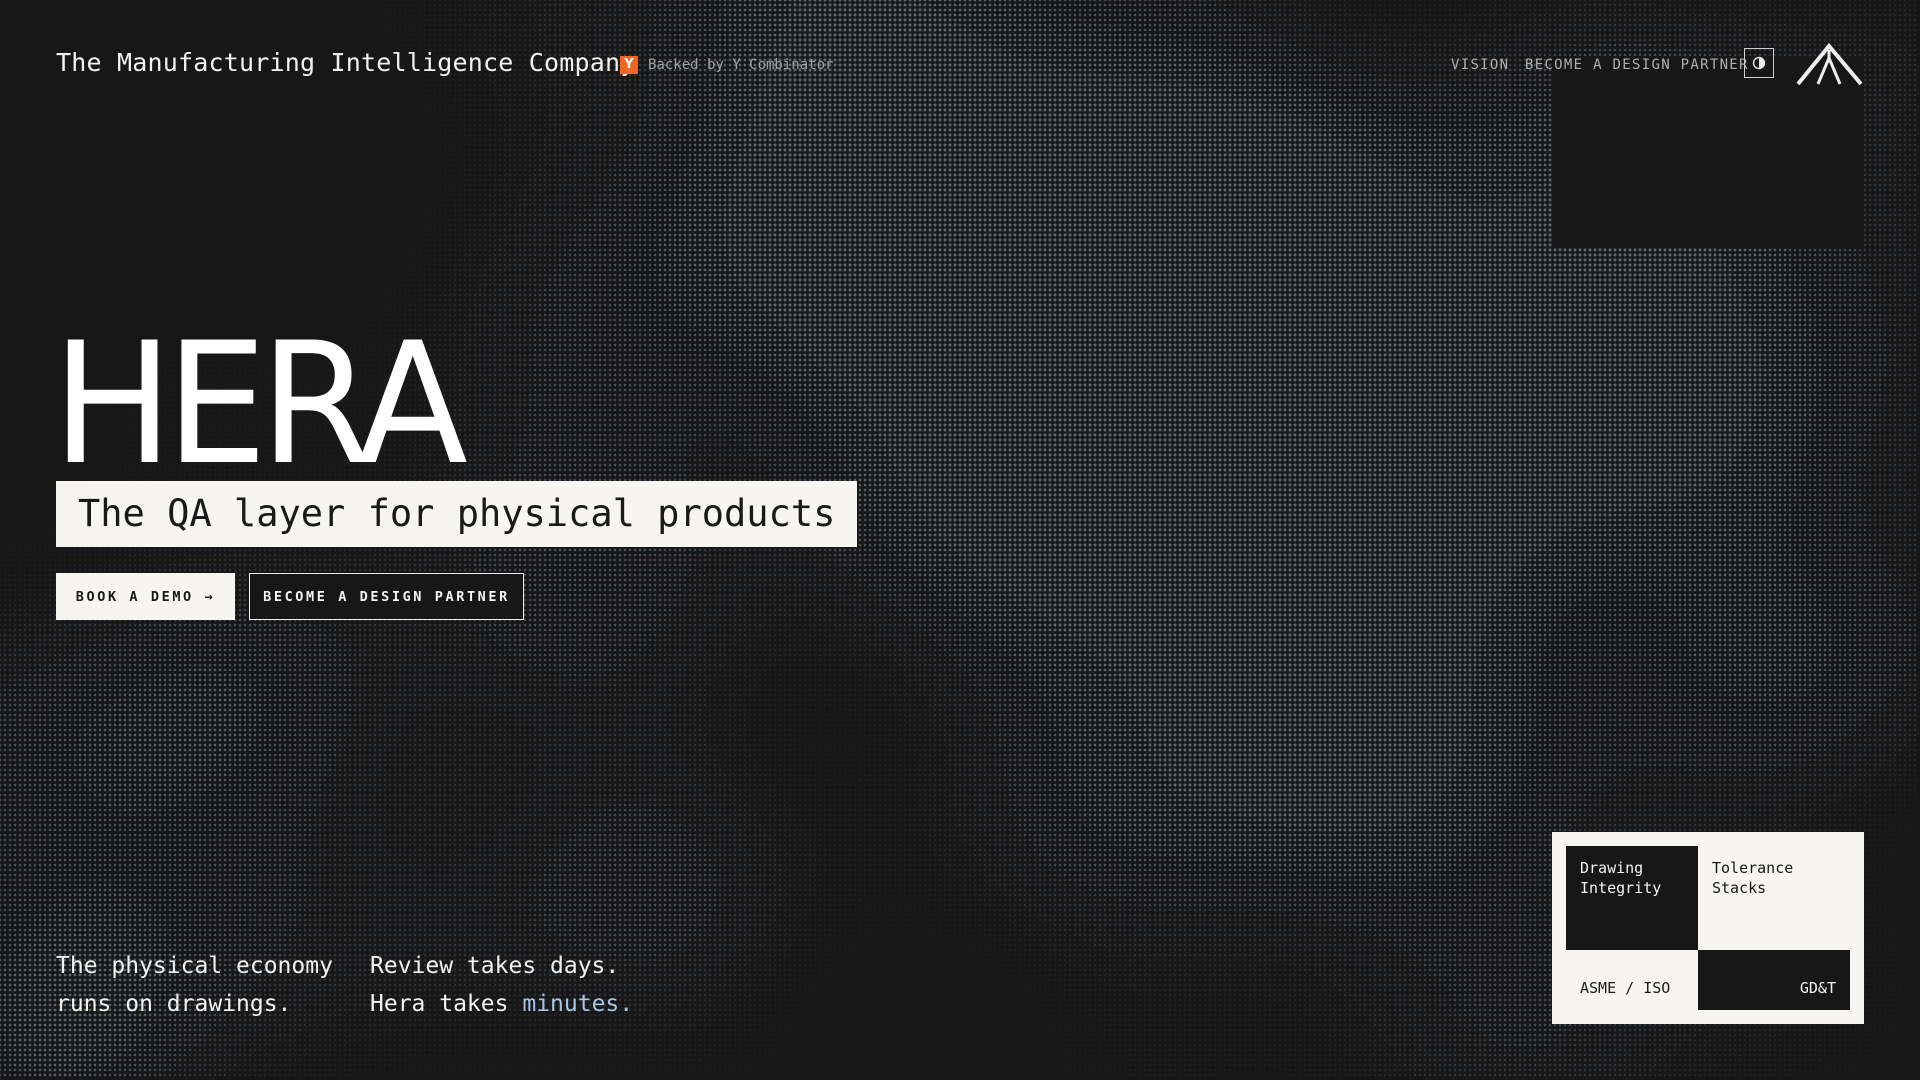 This screenshot has width=1920, height=1080. I want to click on feature-asme-iso: ASME / ISO, so click(1625, 988).